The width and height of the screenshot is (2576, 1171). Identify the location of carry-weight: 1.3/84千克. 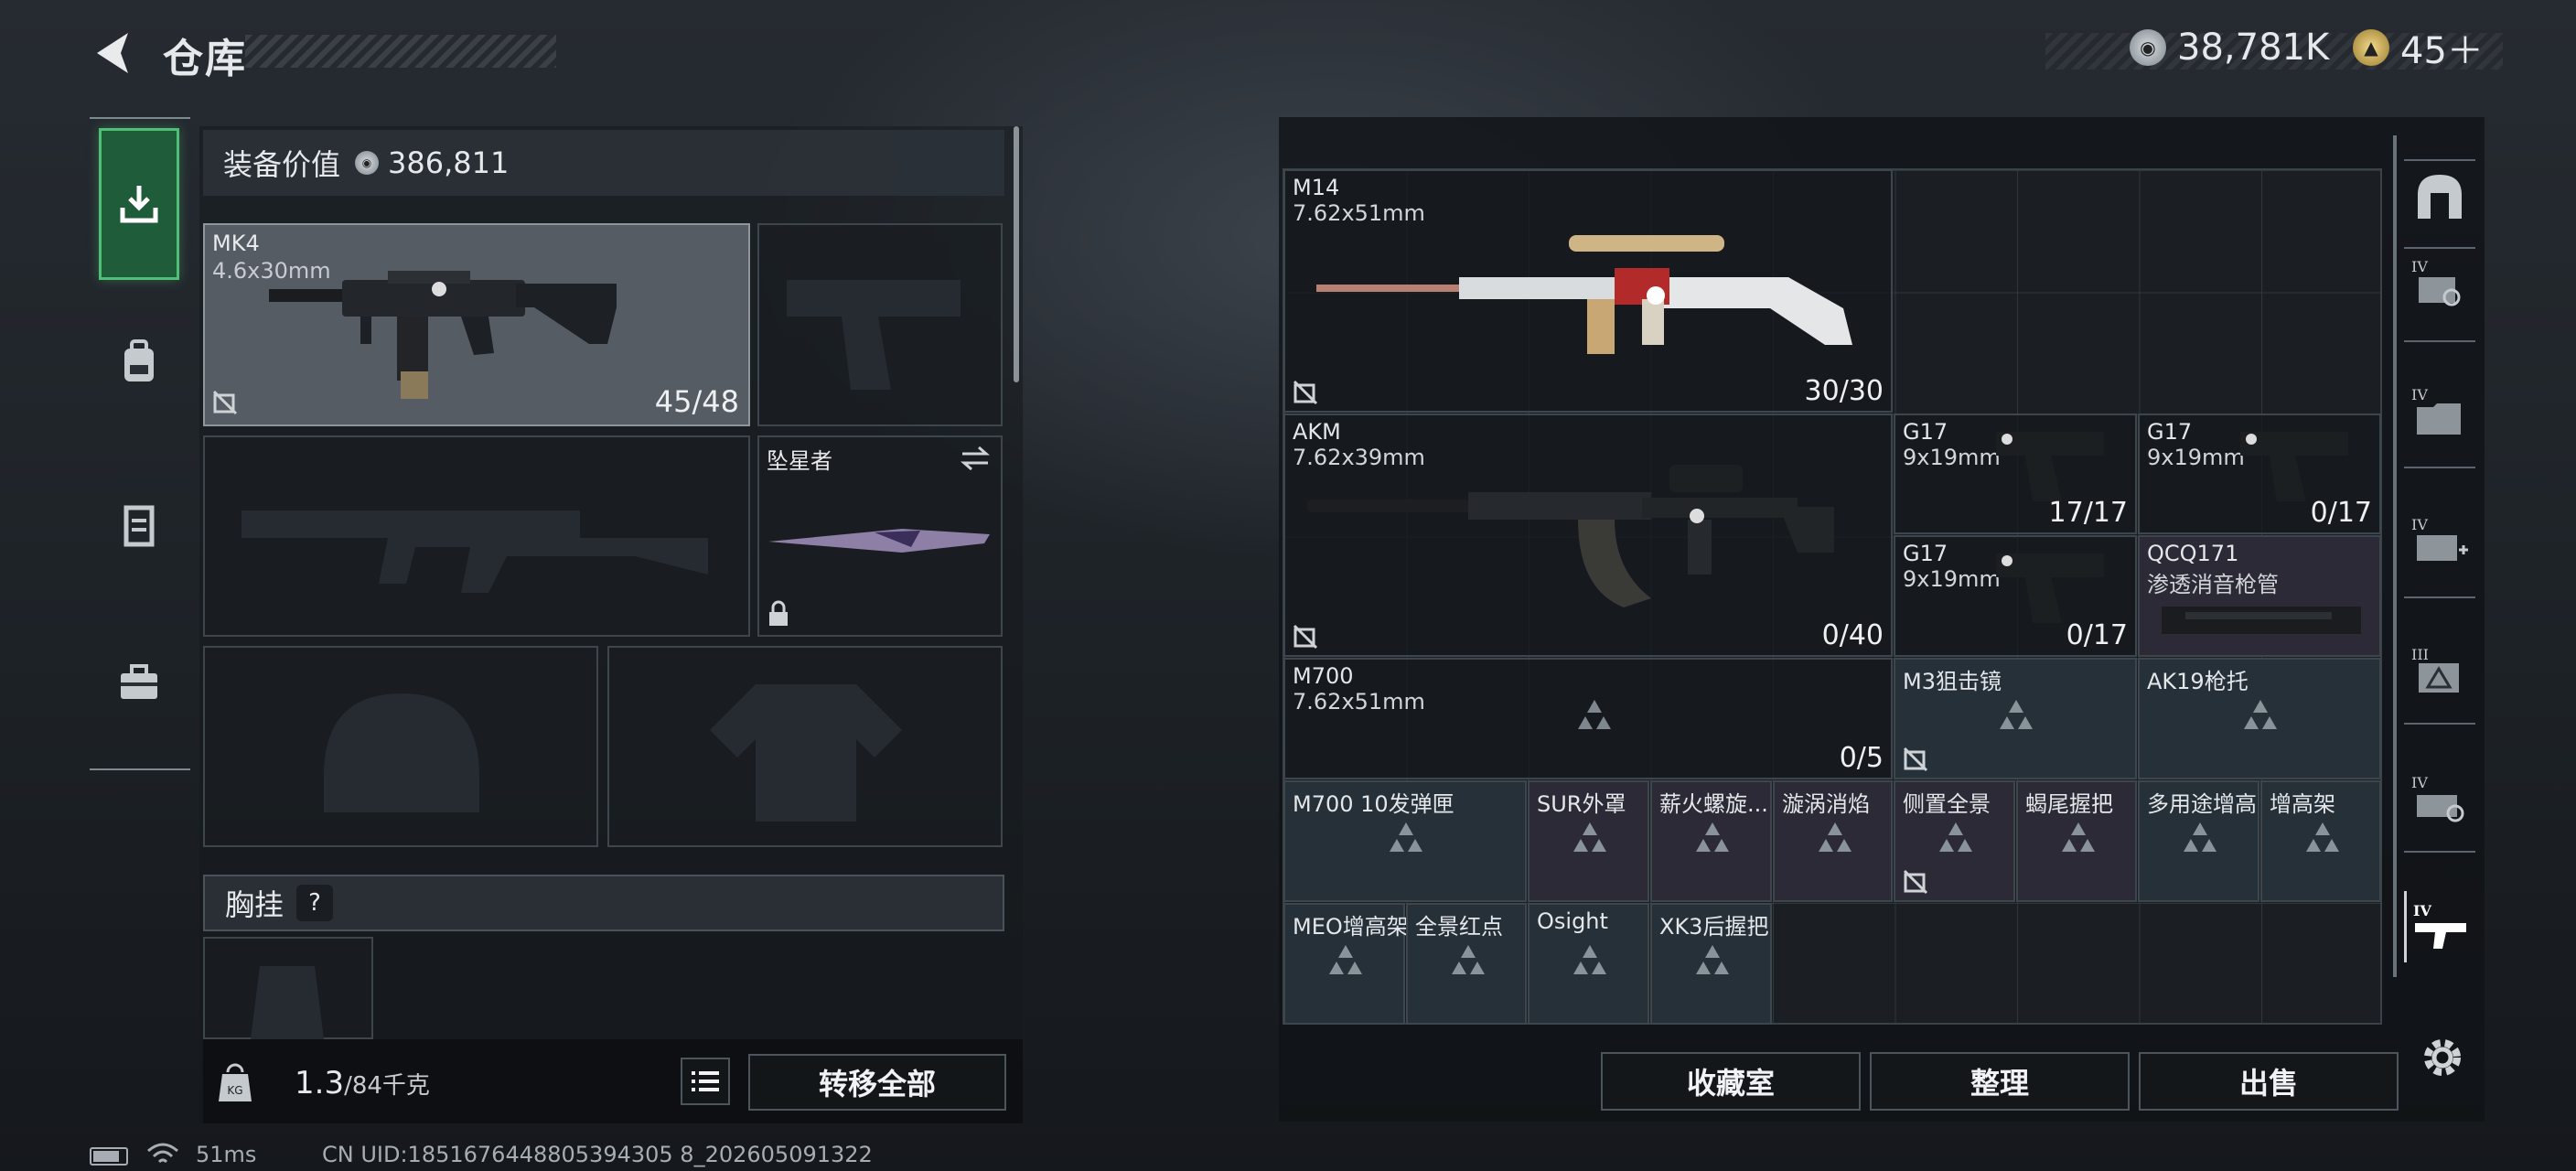
(362, 1083).